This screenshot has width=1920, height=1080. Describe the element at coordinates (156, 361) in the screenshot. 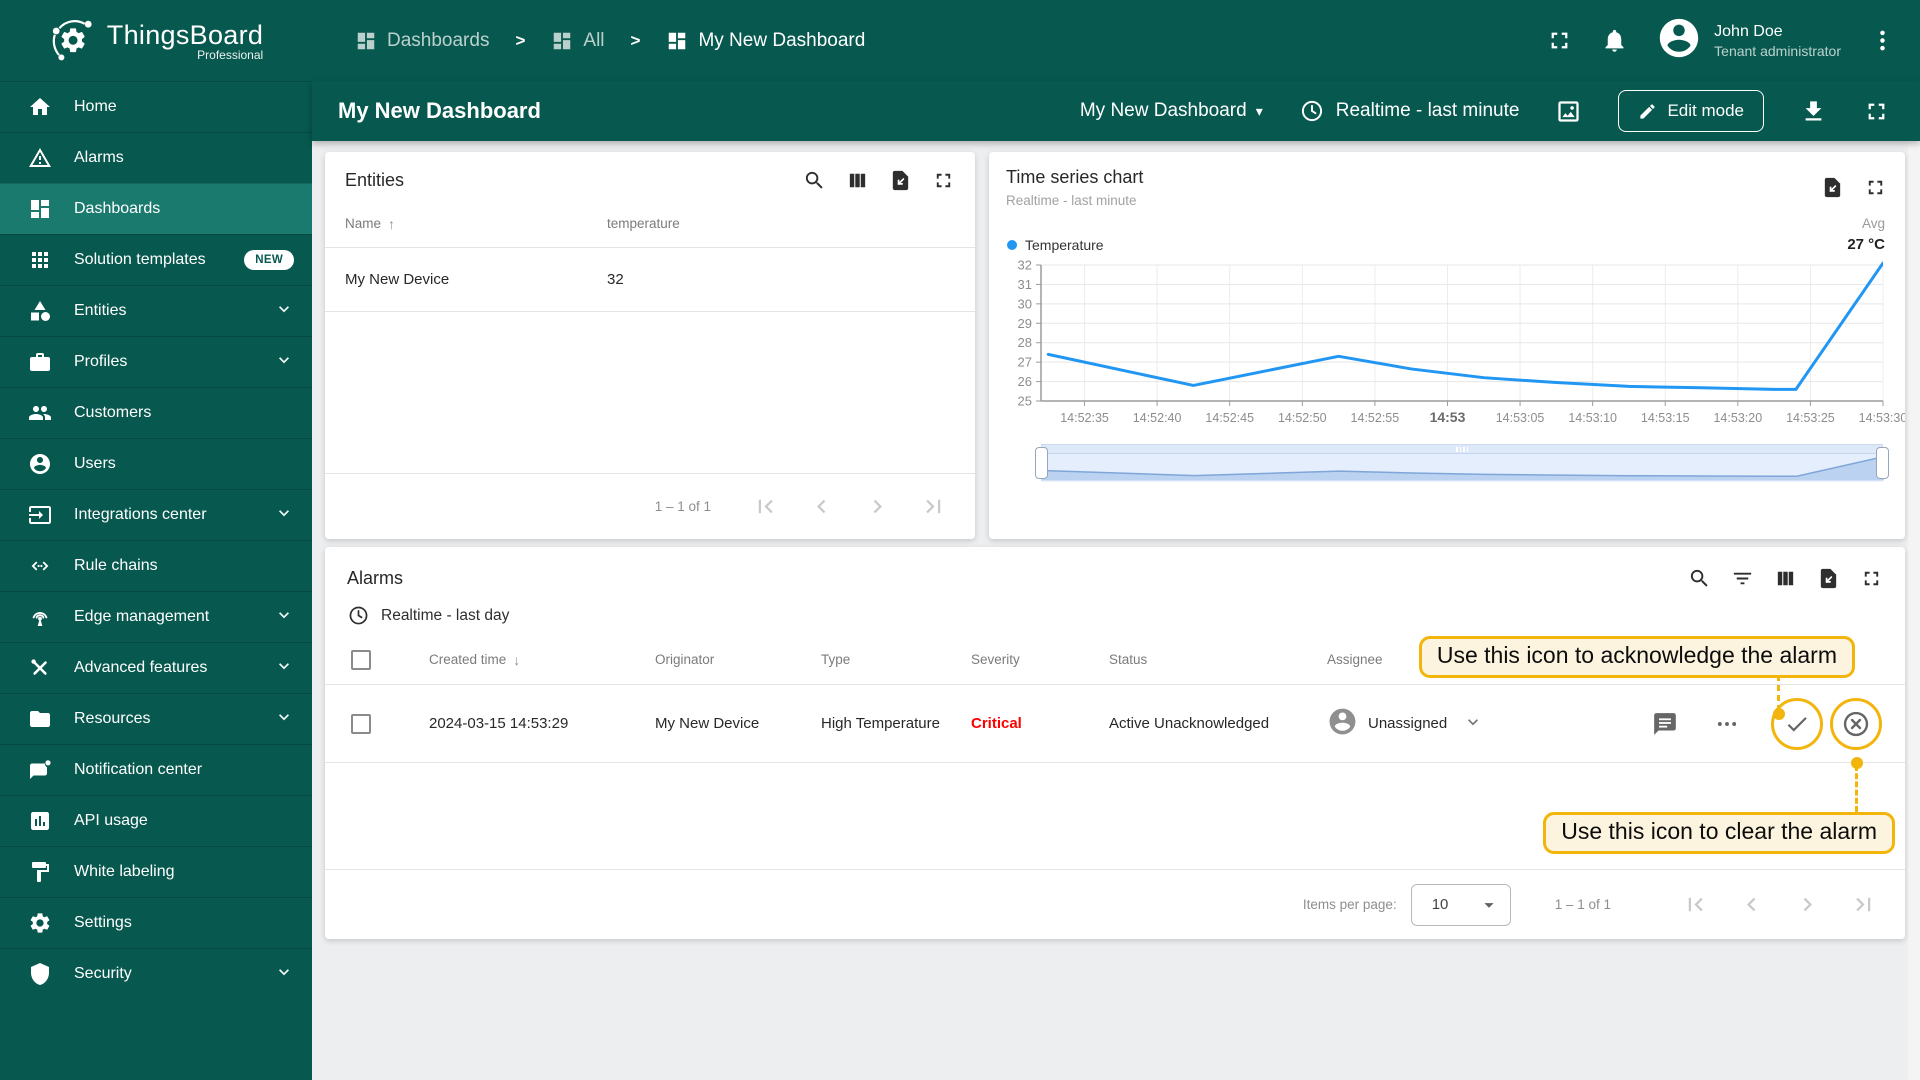

I see `sidebar-item-profiles: Profiles` at that location.